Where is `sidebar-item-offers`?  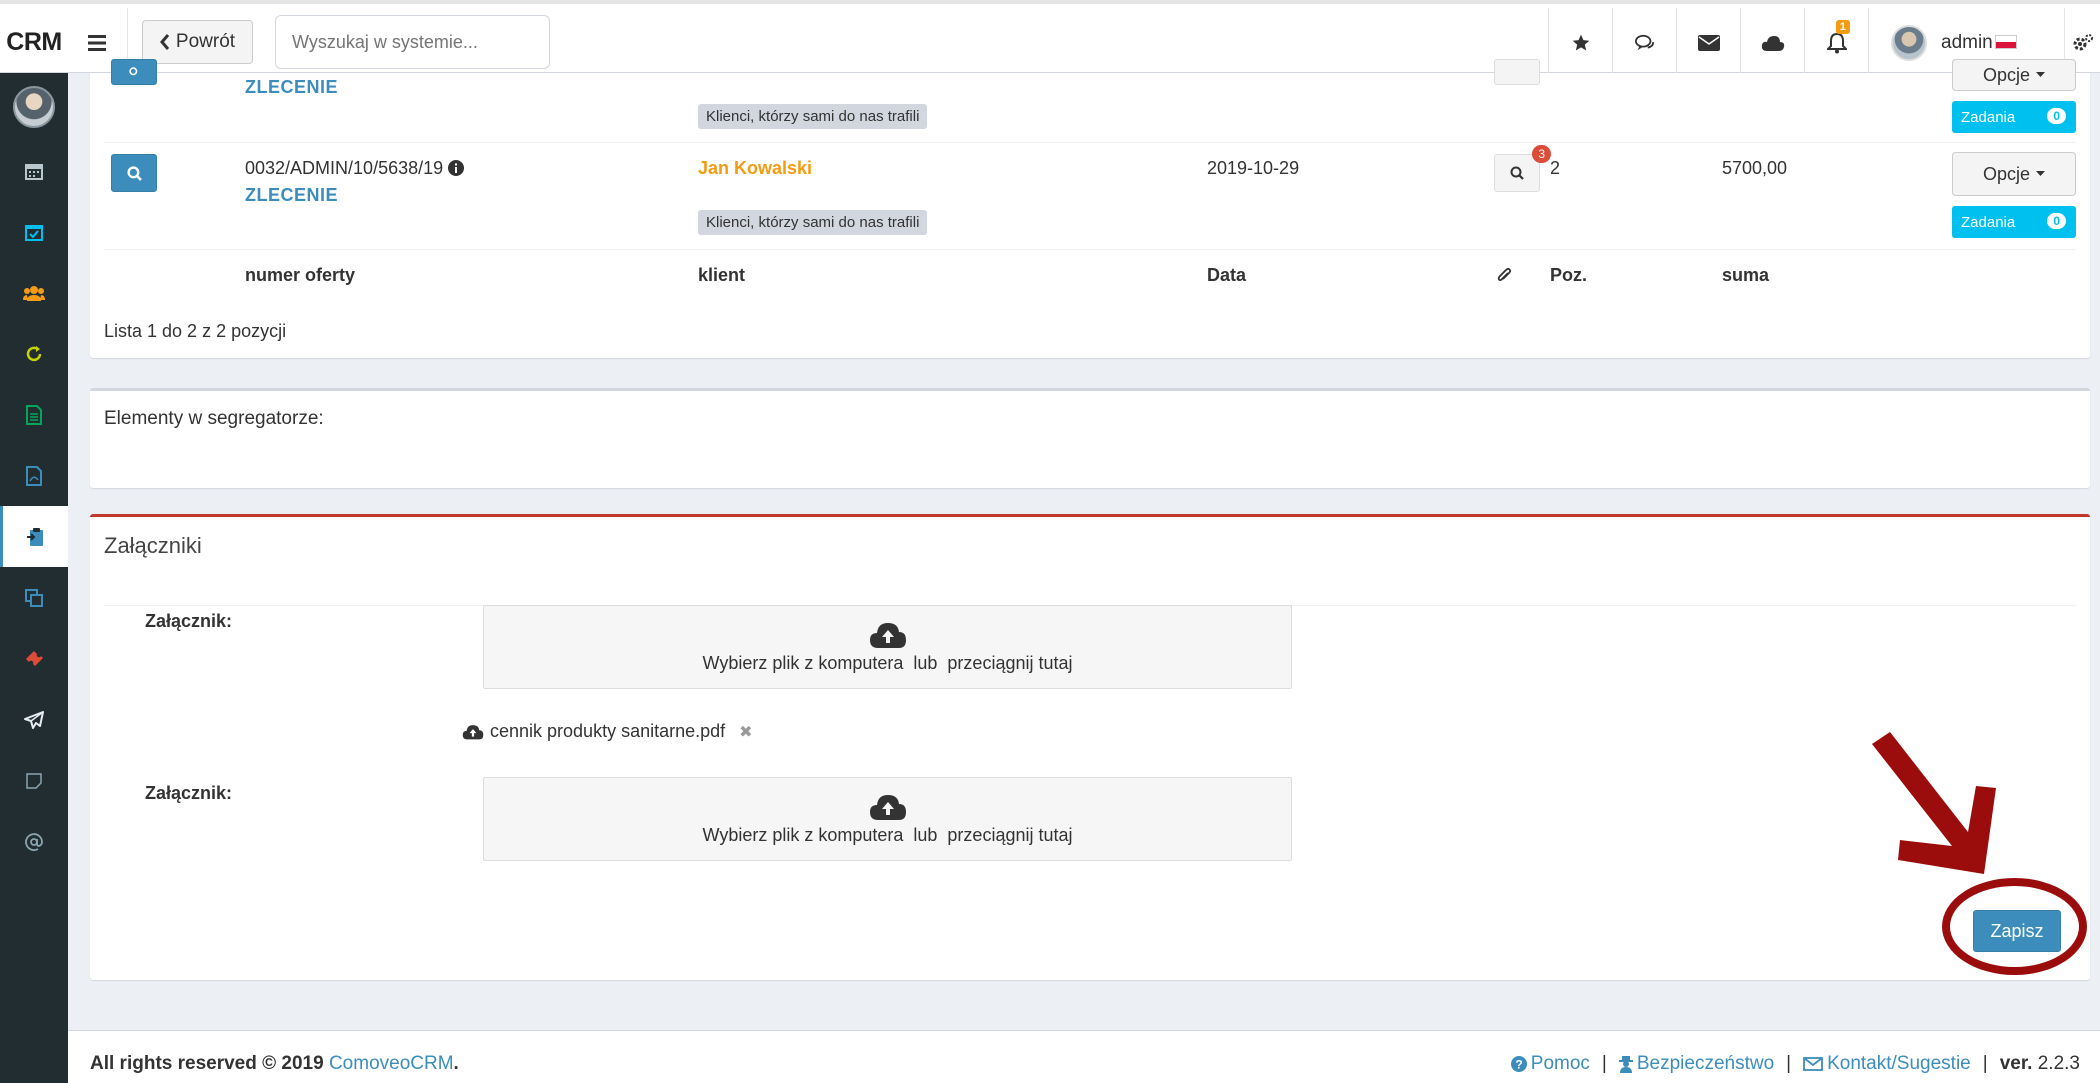 sidebar-item-offers is located at coordinates (34, 536).